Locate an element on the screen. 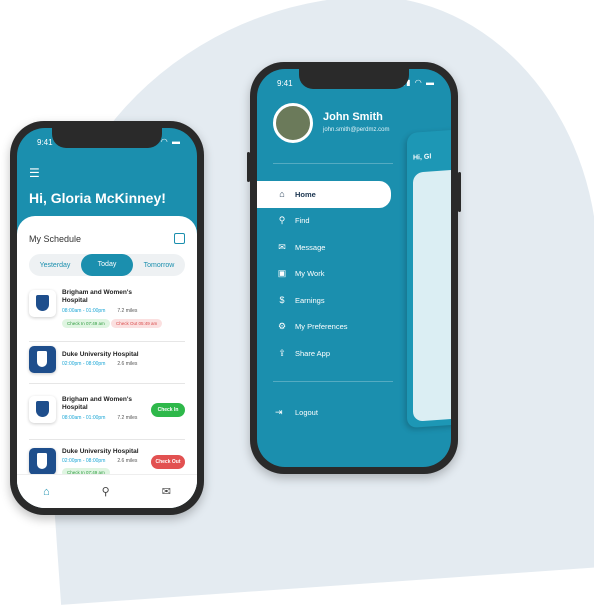  day-tabs: Yesterday Today Tomorrow is located at coordinates (107, 265).